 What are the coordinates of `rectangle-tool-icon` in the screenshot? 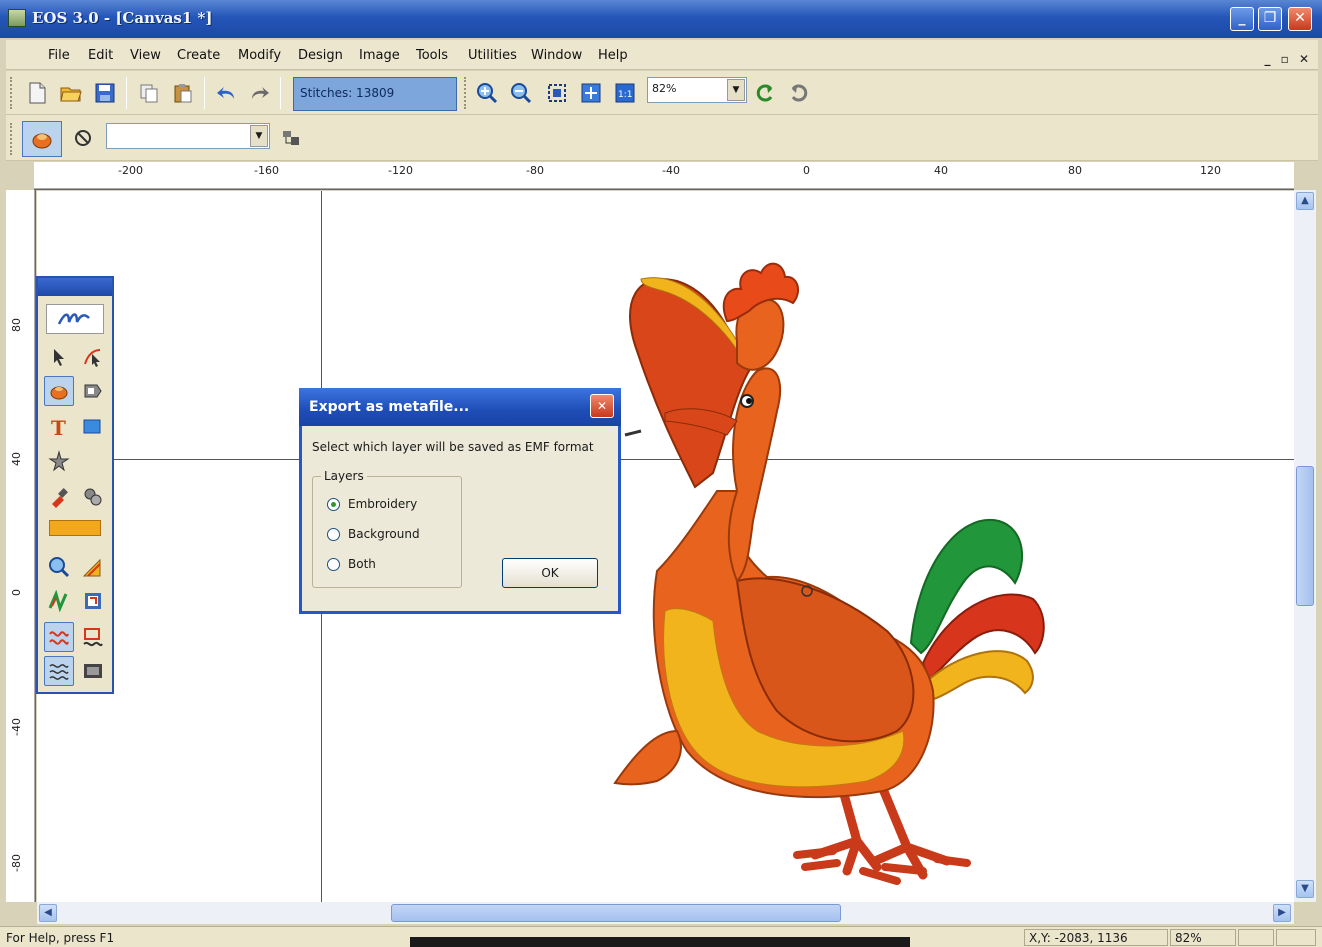 It's located at (93, 427).